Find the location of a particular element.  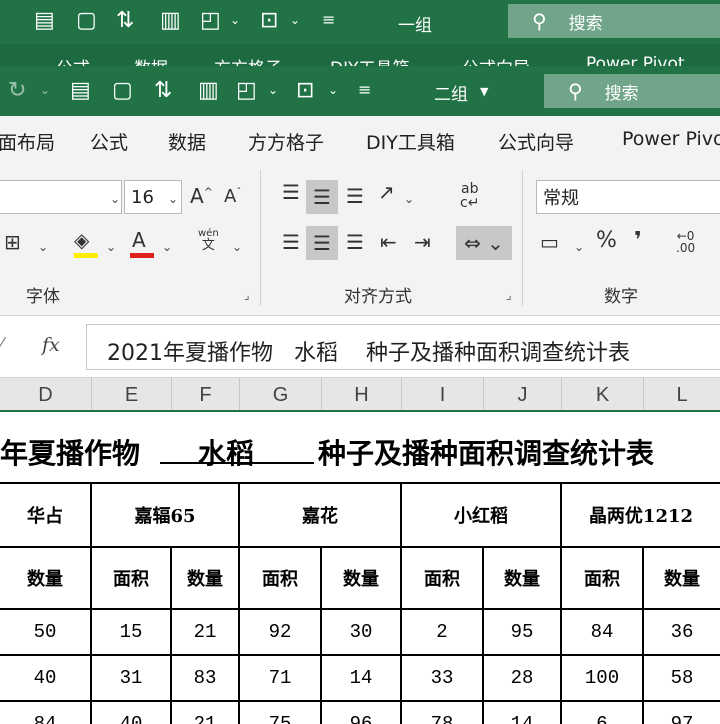

decrease-decimal-icon: ←0 .00 is located at coordinates (685, 242).